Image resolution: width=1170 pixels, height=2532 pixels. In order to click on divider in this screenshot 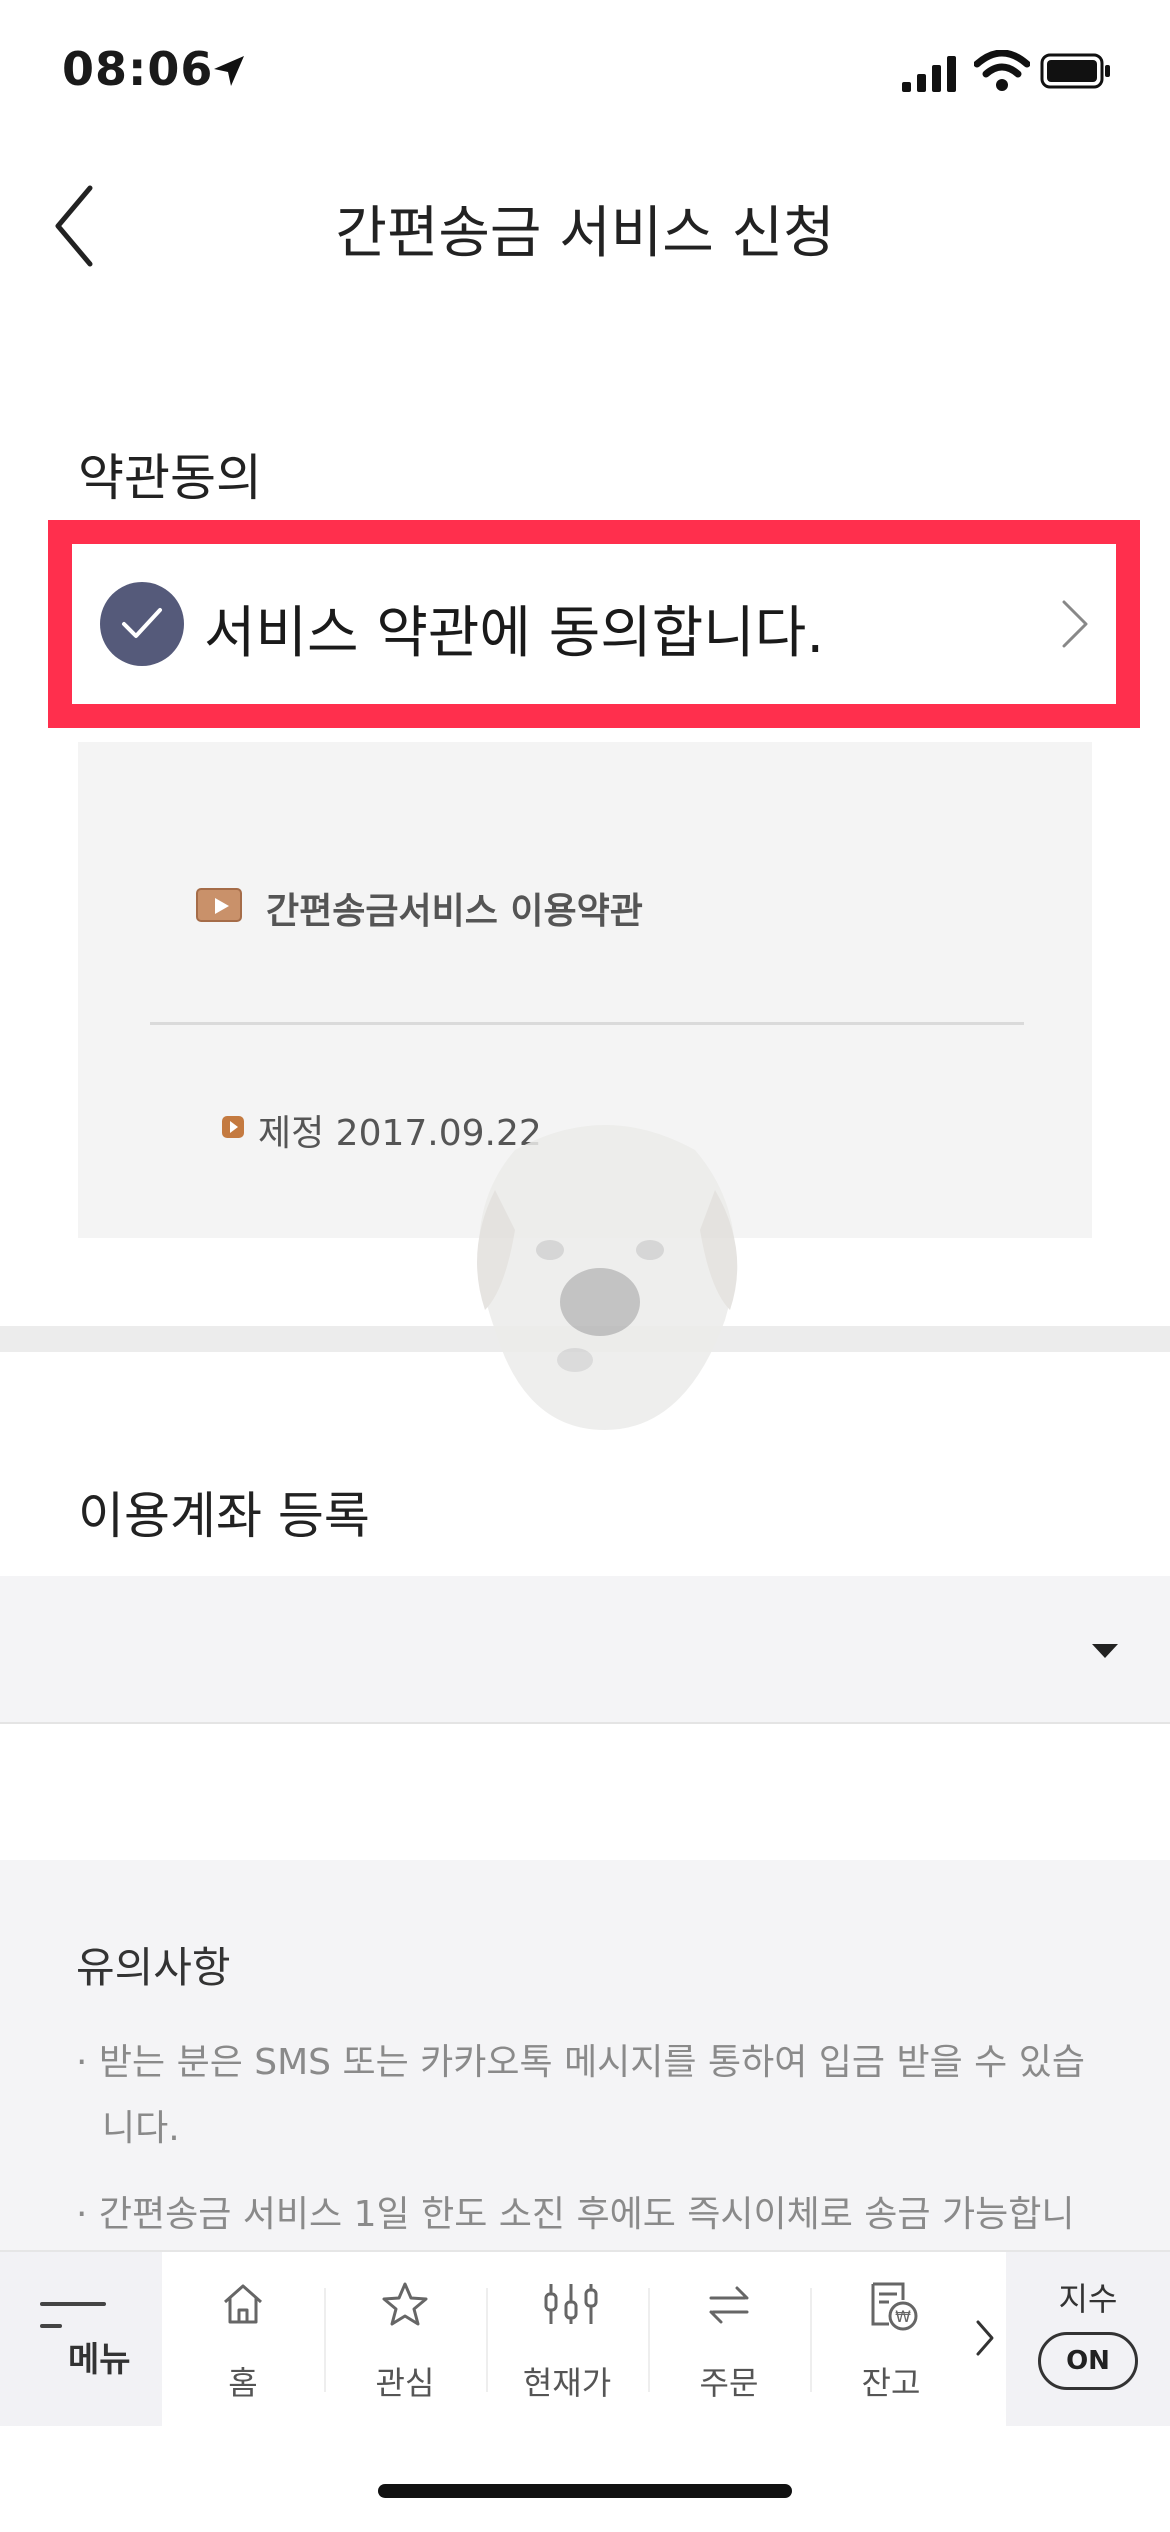, I will do `click(587, 1023)`.